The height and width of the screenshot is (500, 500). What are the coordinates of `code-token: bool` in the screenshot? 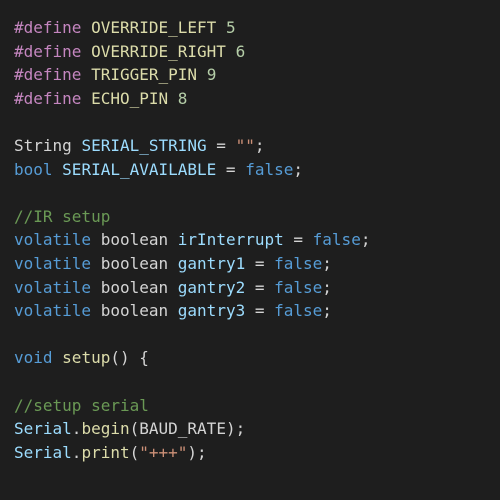 It's located at (33, 169).